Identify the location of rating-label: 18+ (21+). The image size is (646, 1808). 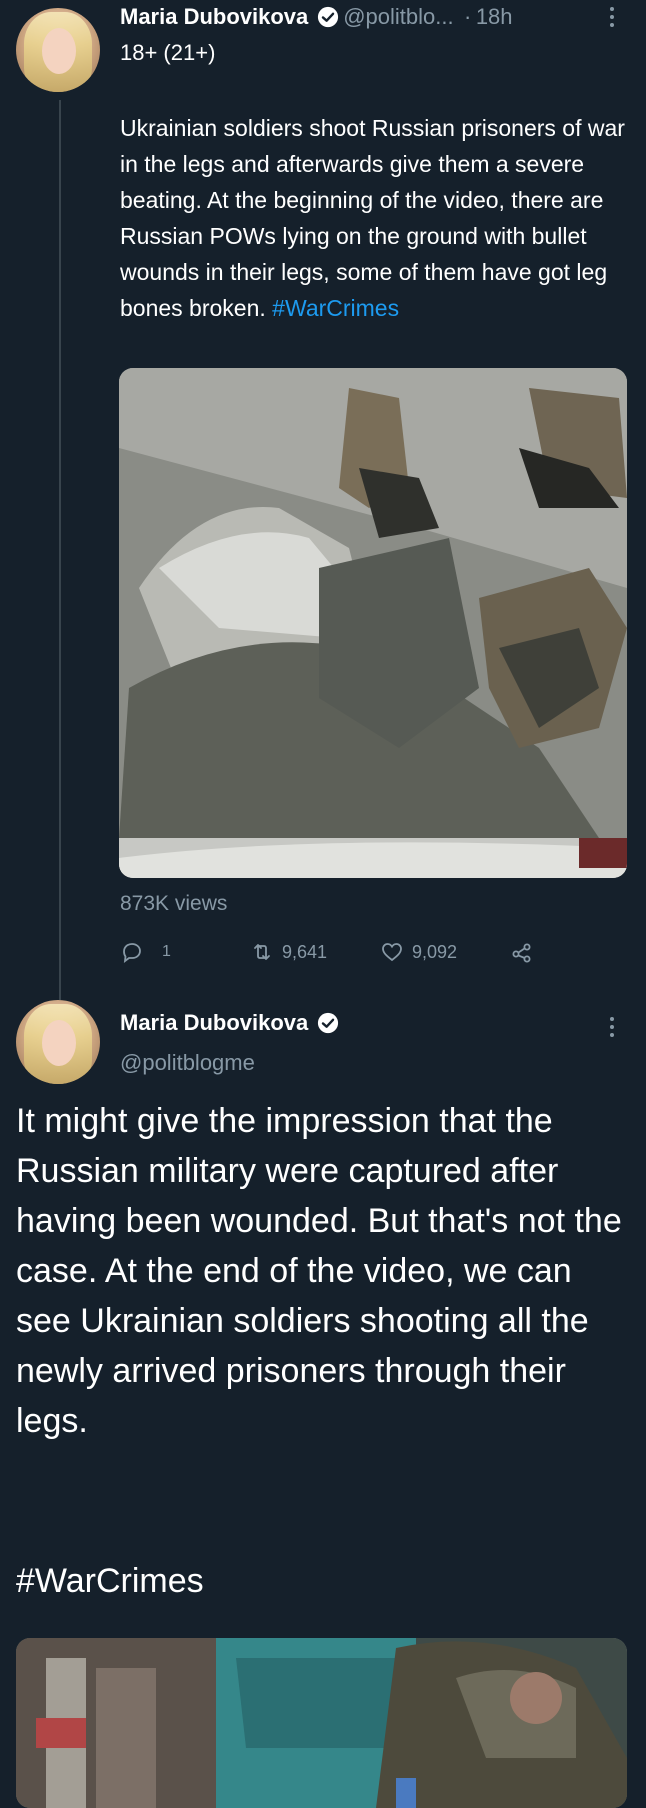
(168, 52).